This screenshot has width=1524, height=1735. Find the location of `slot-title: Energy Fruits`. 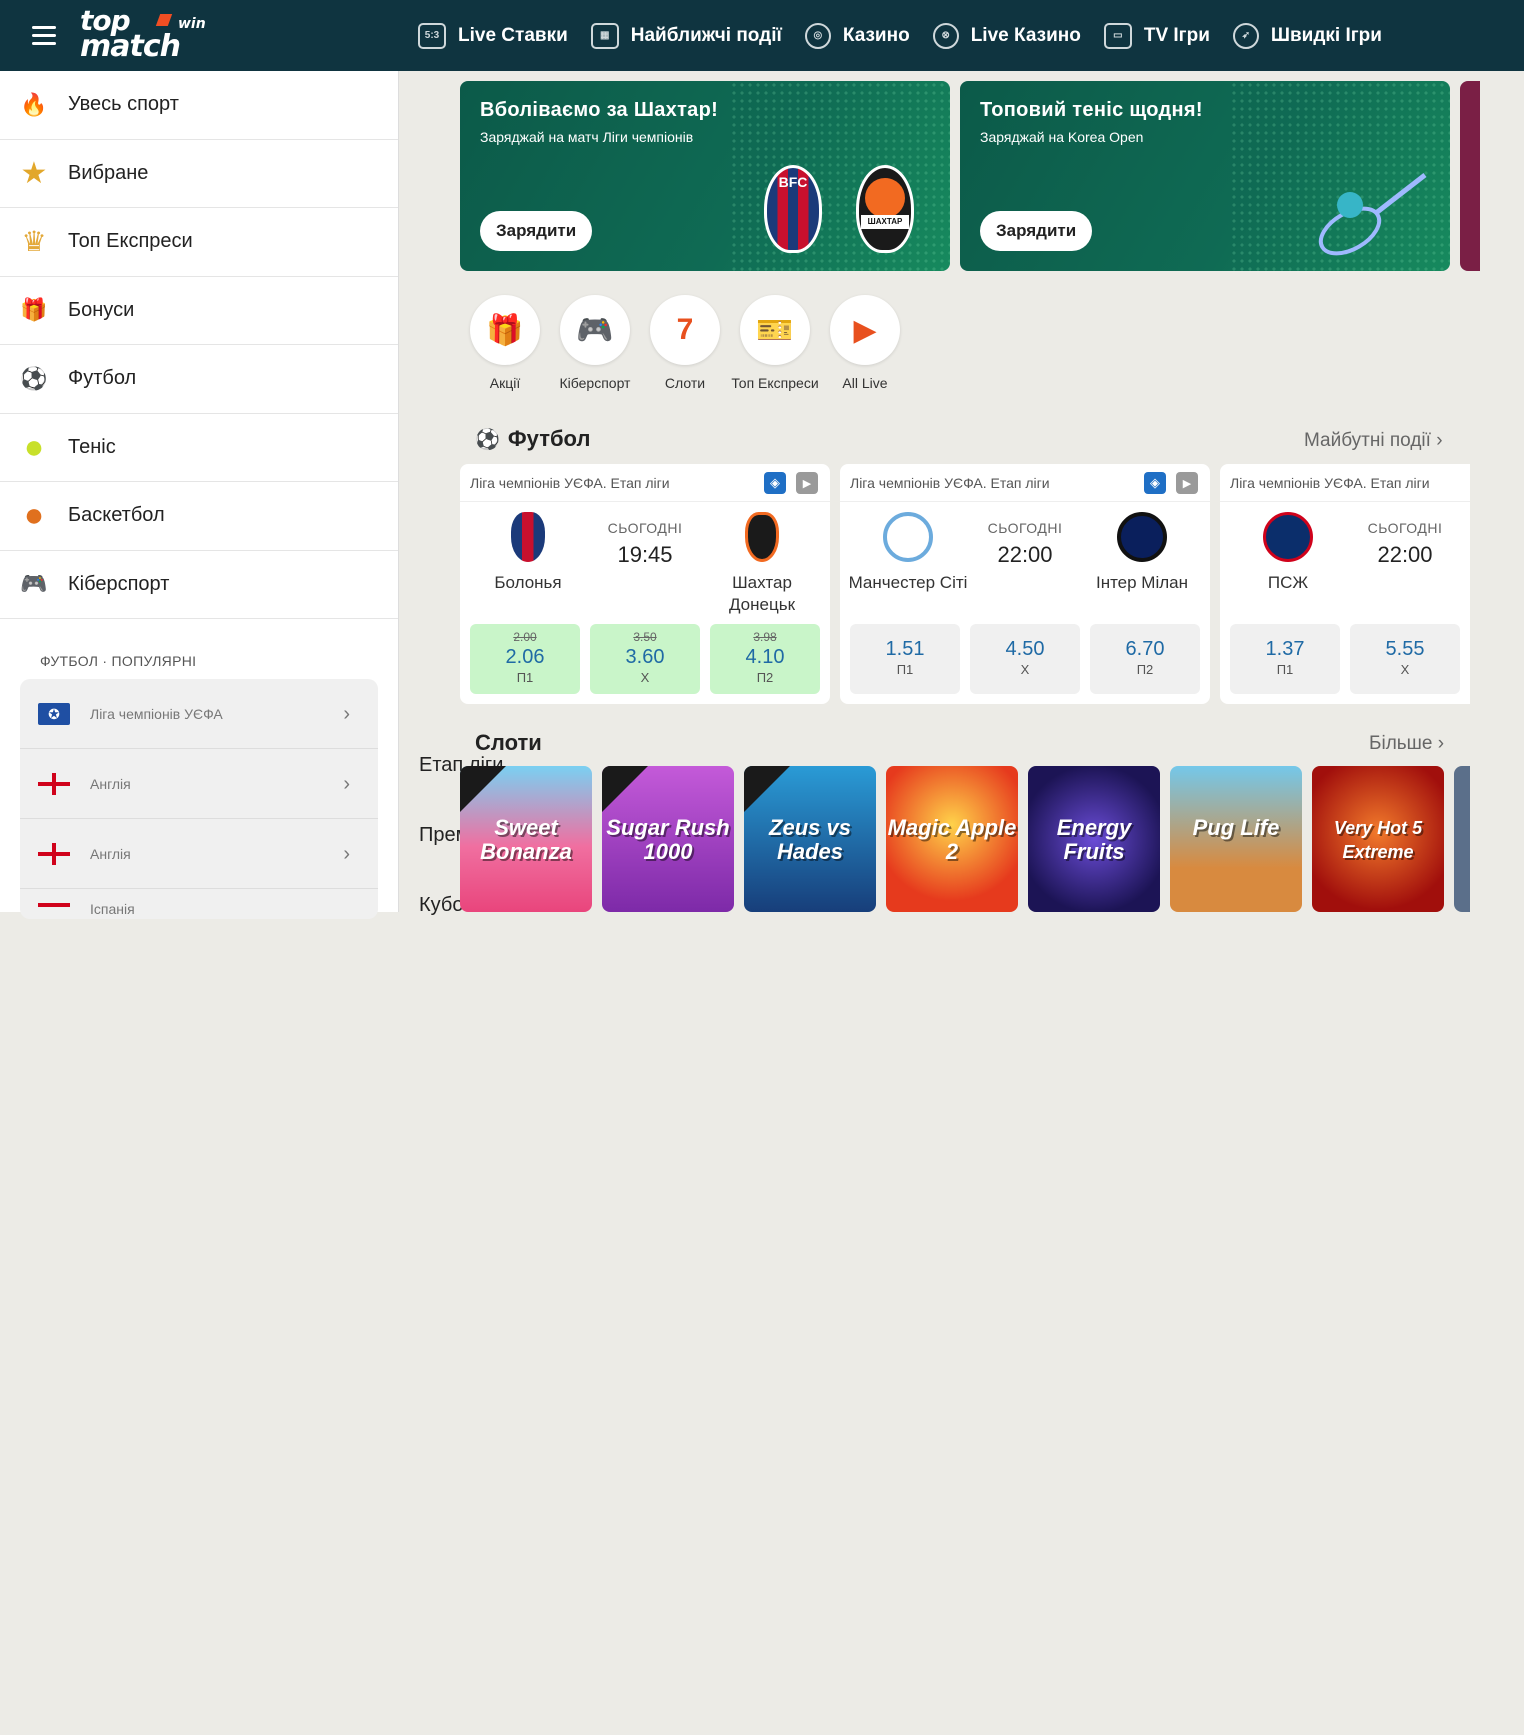

slot-title: Energy Fruits is located at coordinates (1094, 839).